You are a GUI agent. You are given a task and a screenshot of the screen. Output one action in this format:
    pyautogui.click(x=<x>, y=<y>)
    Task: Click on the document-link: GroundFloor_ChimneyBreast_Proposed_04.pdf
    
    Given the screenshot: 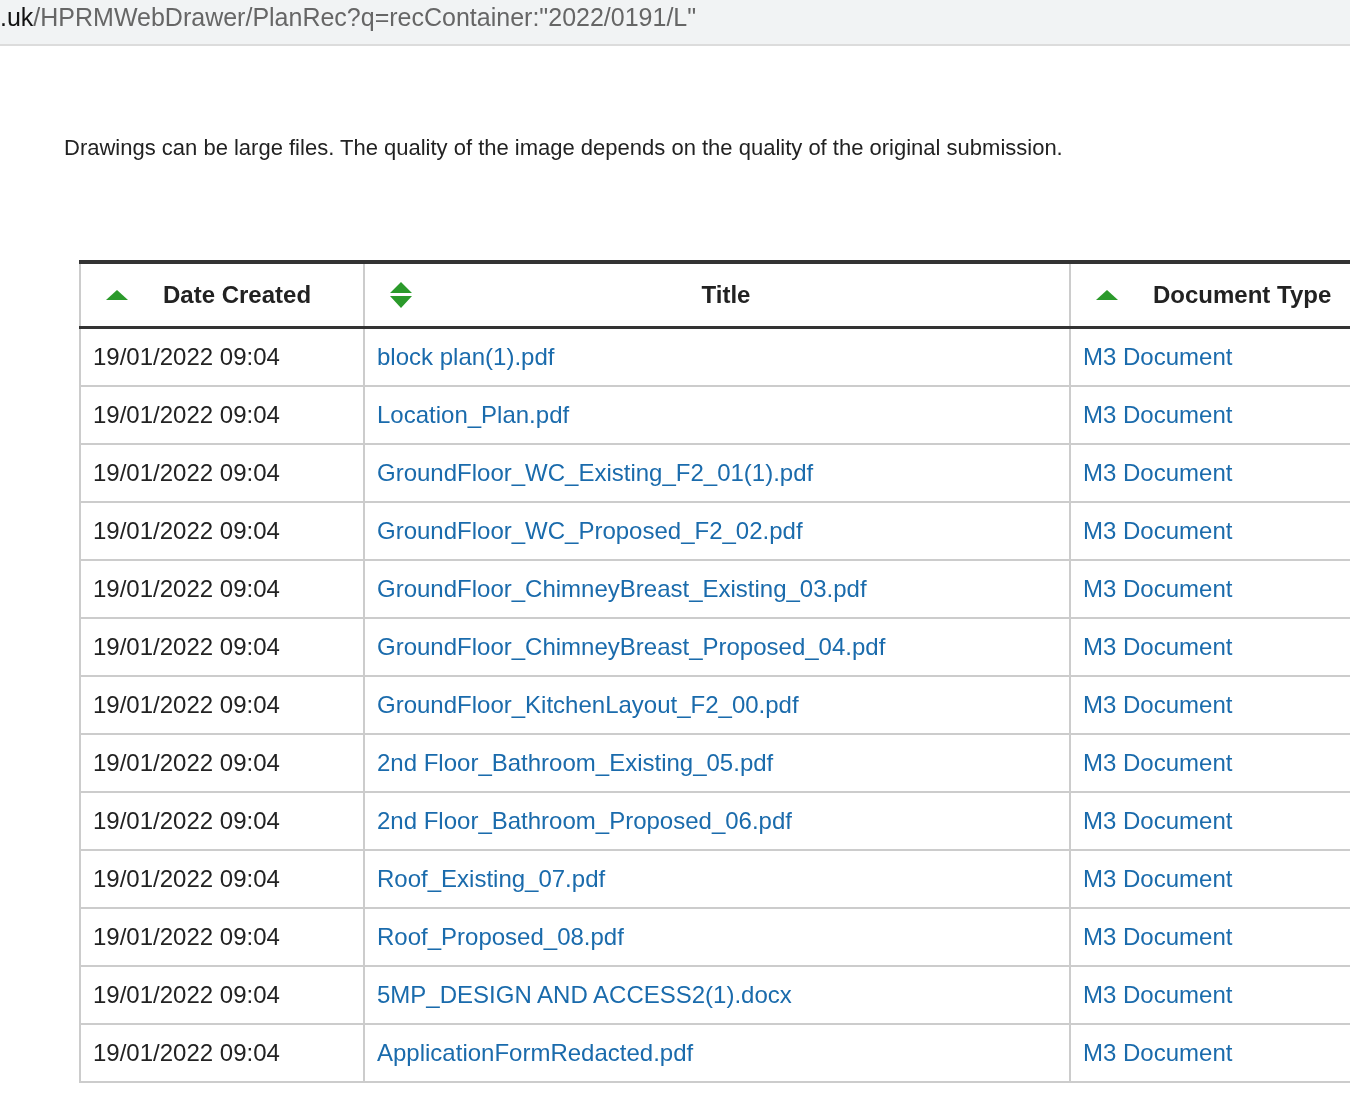 What is the action you would take?
    pyautogui.click(x=631, y=646)
    